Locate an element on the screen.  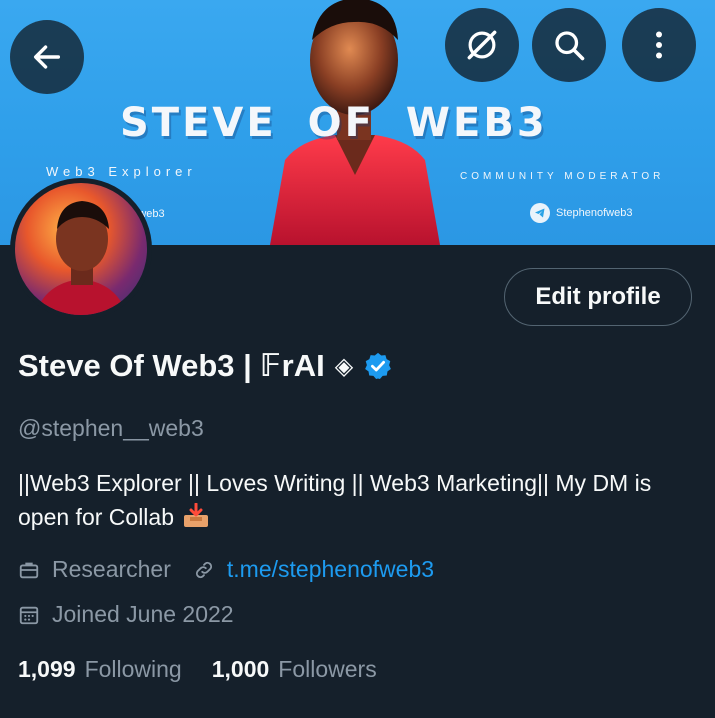
more-vertical-icon is located at coordinates (659, 45).